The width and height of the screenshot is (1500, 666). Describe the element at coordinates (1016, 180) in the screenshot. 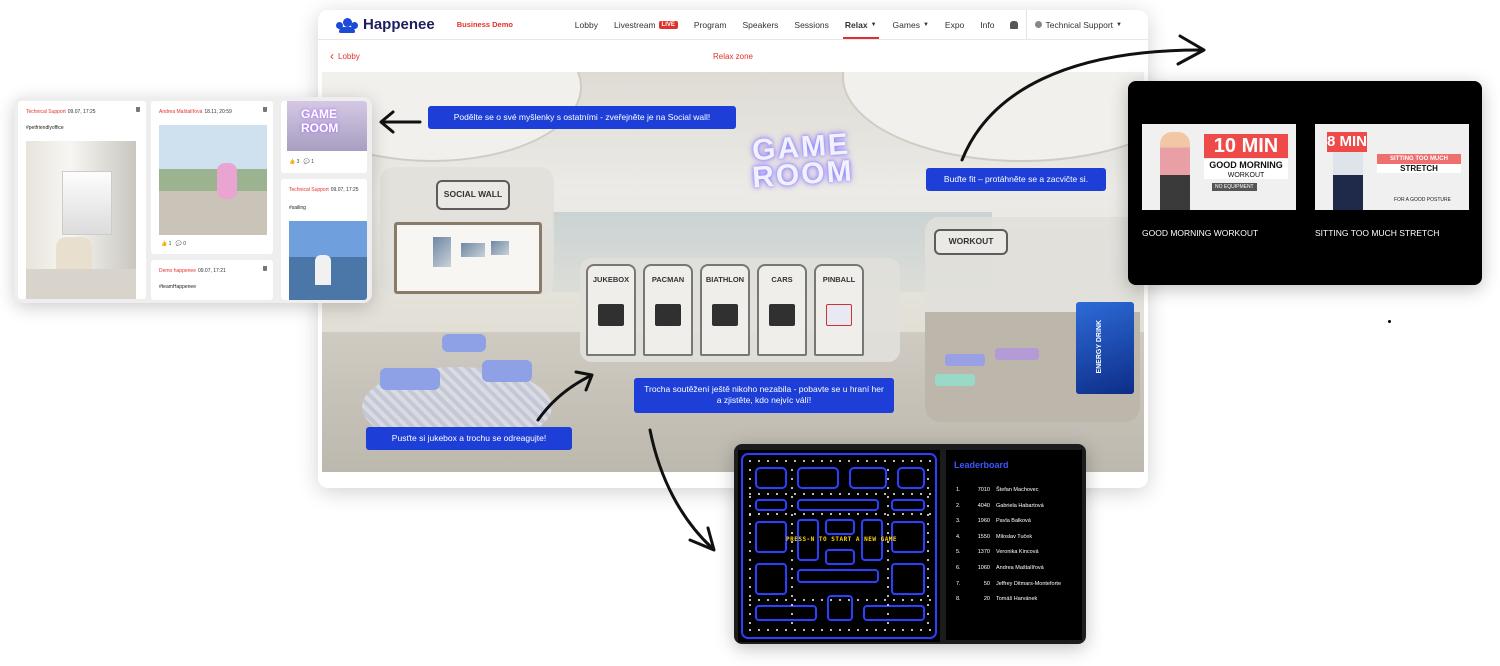

I see `callout-workout: Buďte fit – protáhněte se a zacvičte si.` at that location.